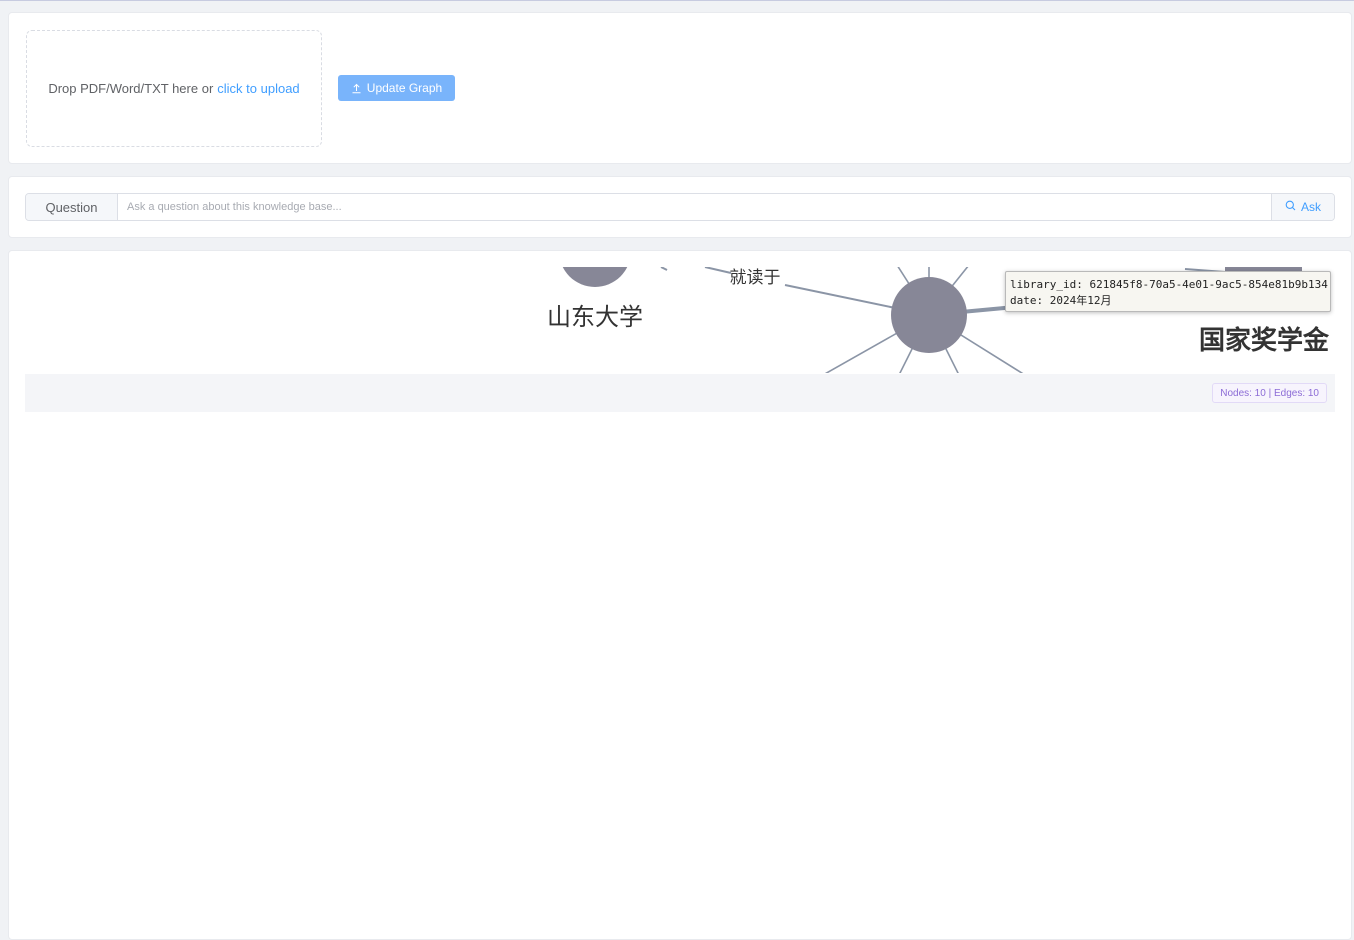  I want to click on click-to-upload-link: click to upload, so click(258, 88).